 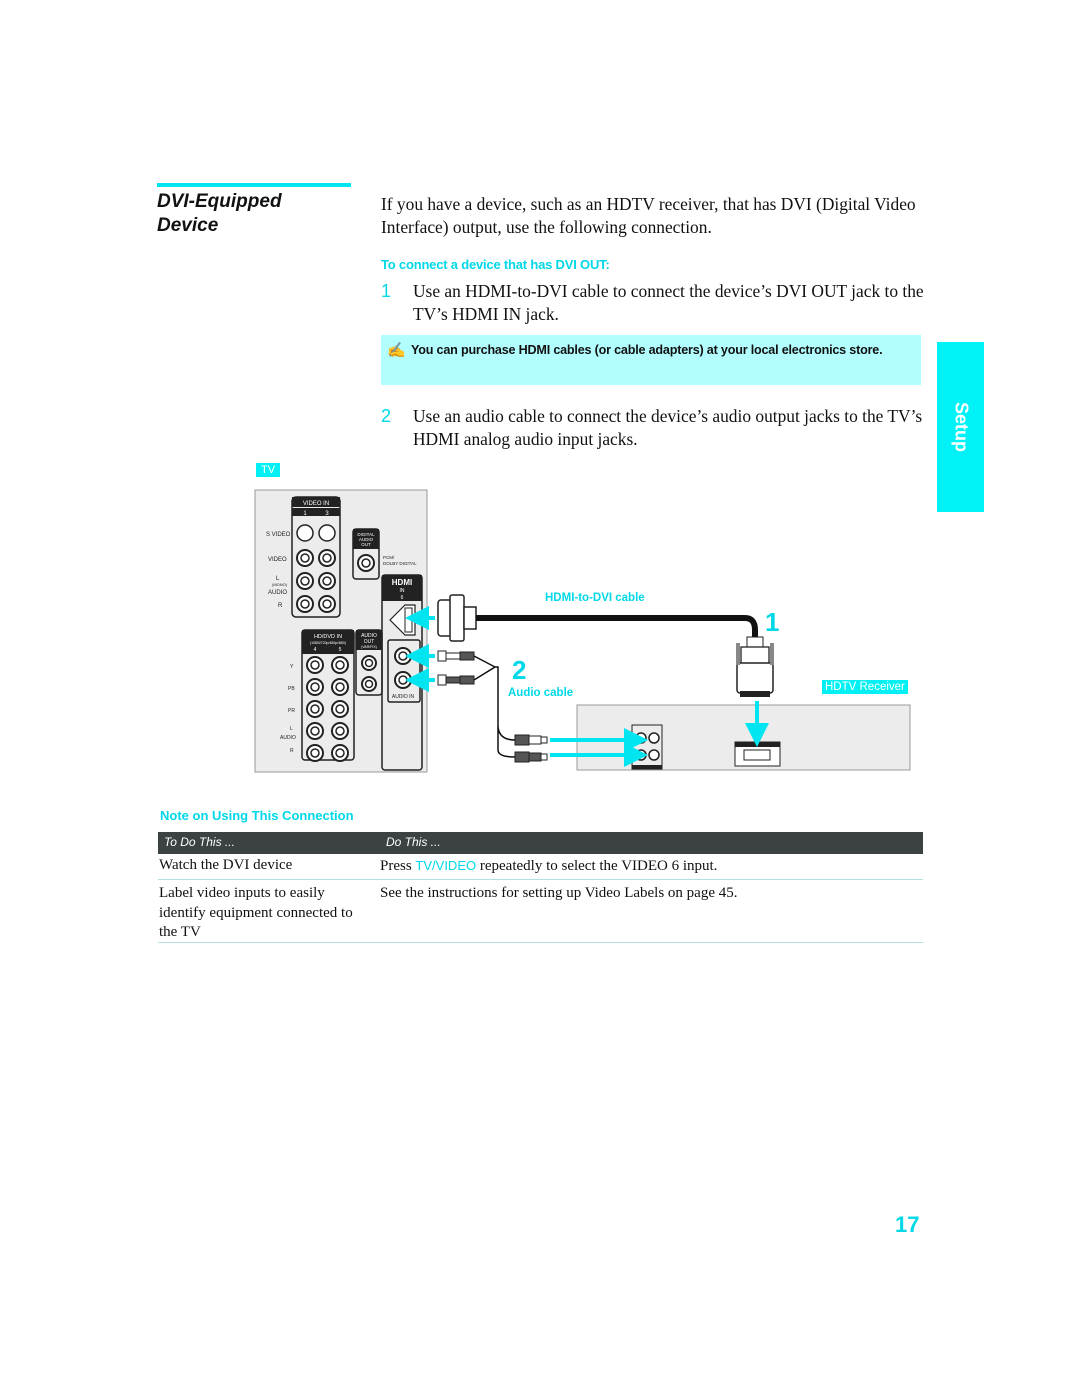 I want to click on svg-text: PB, so click(x=291, y=689).